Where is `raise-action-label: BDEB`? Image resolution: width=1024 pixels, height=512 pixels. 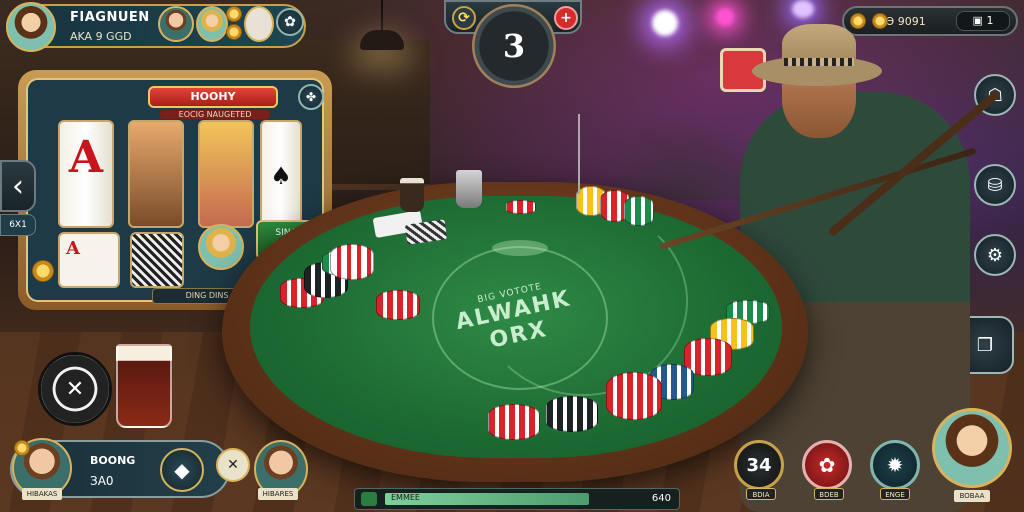
raise-action-label: BDEB is located at coordinates (829, 494).